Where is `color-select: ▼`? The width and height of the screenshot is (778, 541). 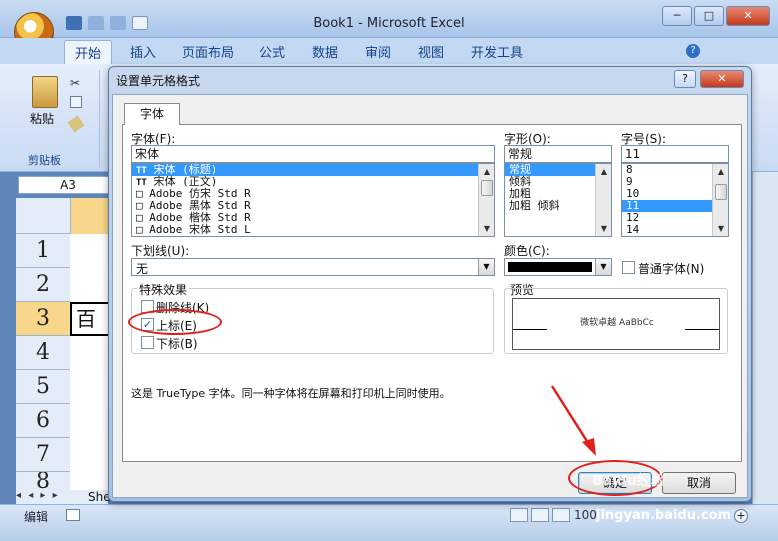 color-select: ▼ is located at coordinates (558, 267).